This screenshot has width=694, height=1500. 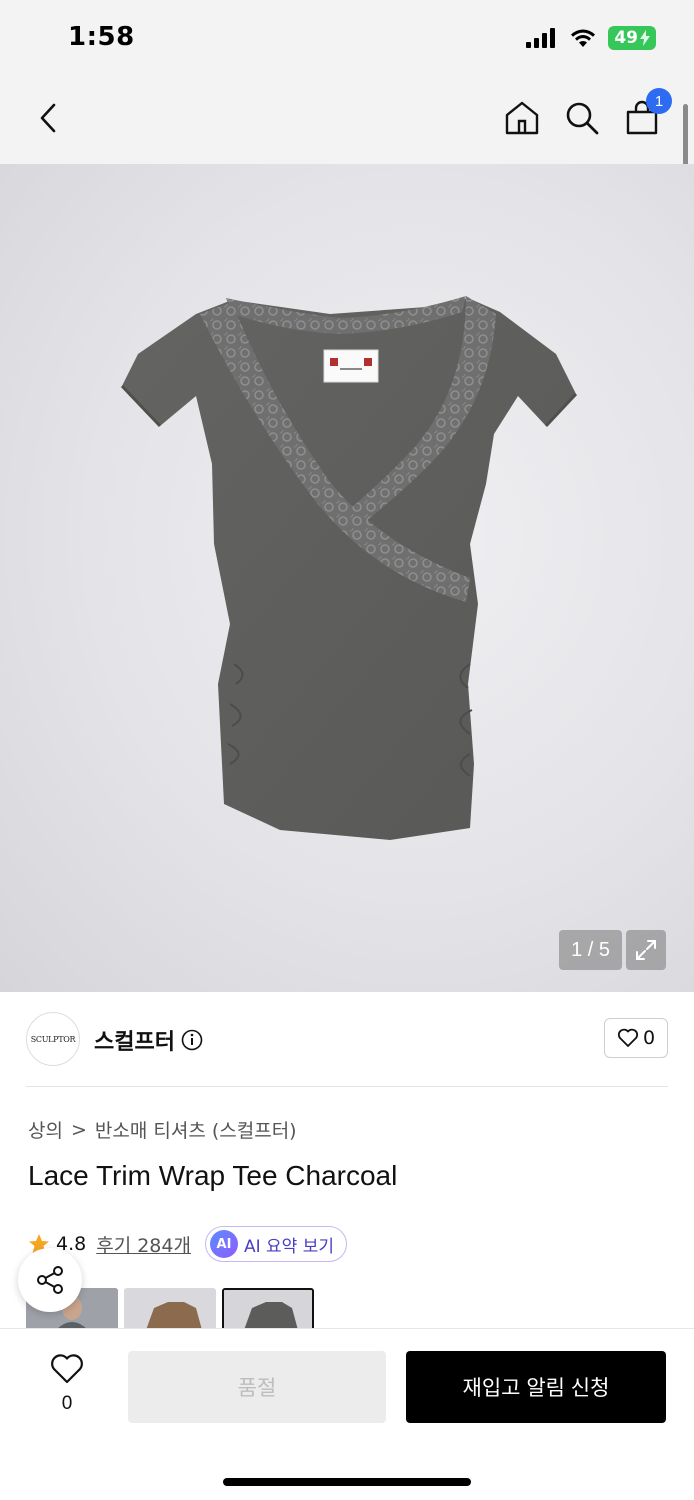 I want to click on bottom-action-bar: 0 품절 재입고 알림 신청, so click(x=347, y=1414).